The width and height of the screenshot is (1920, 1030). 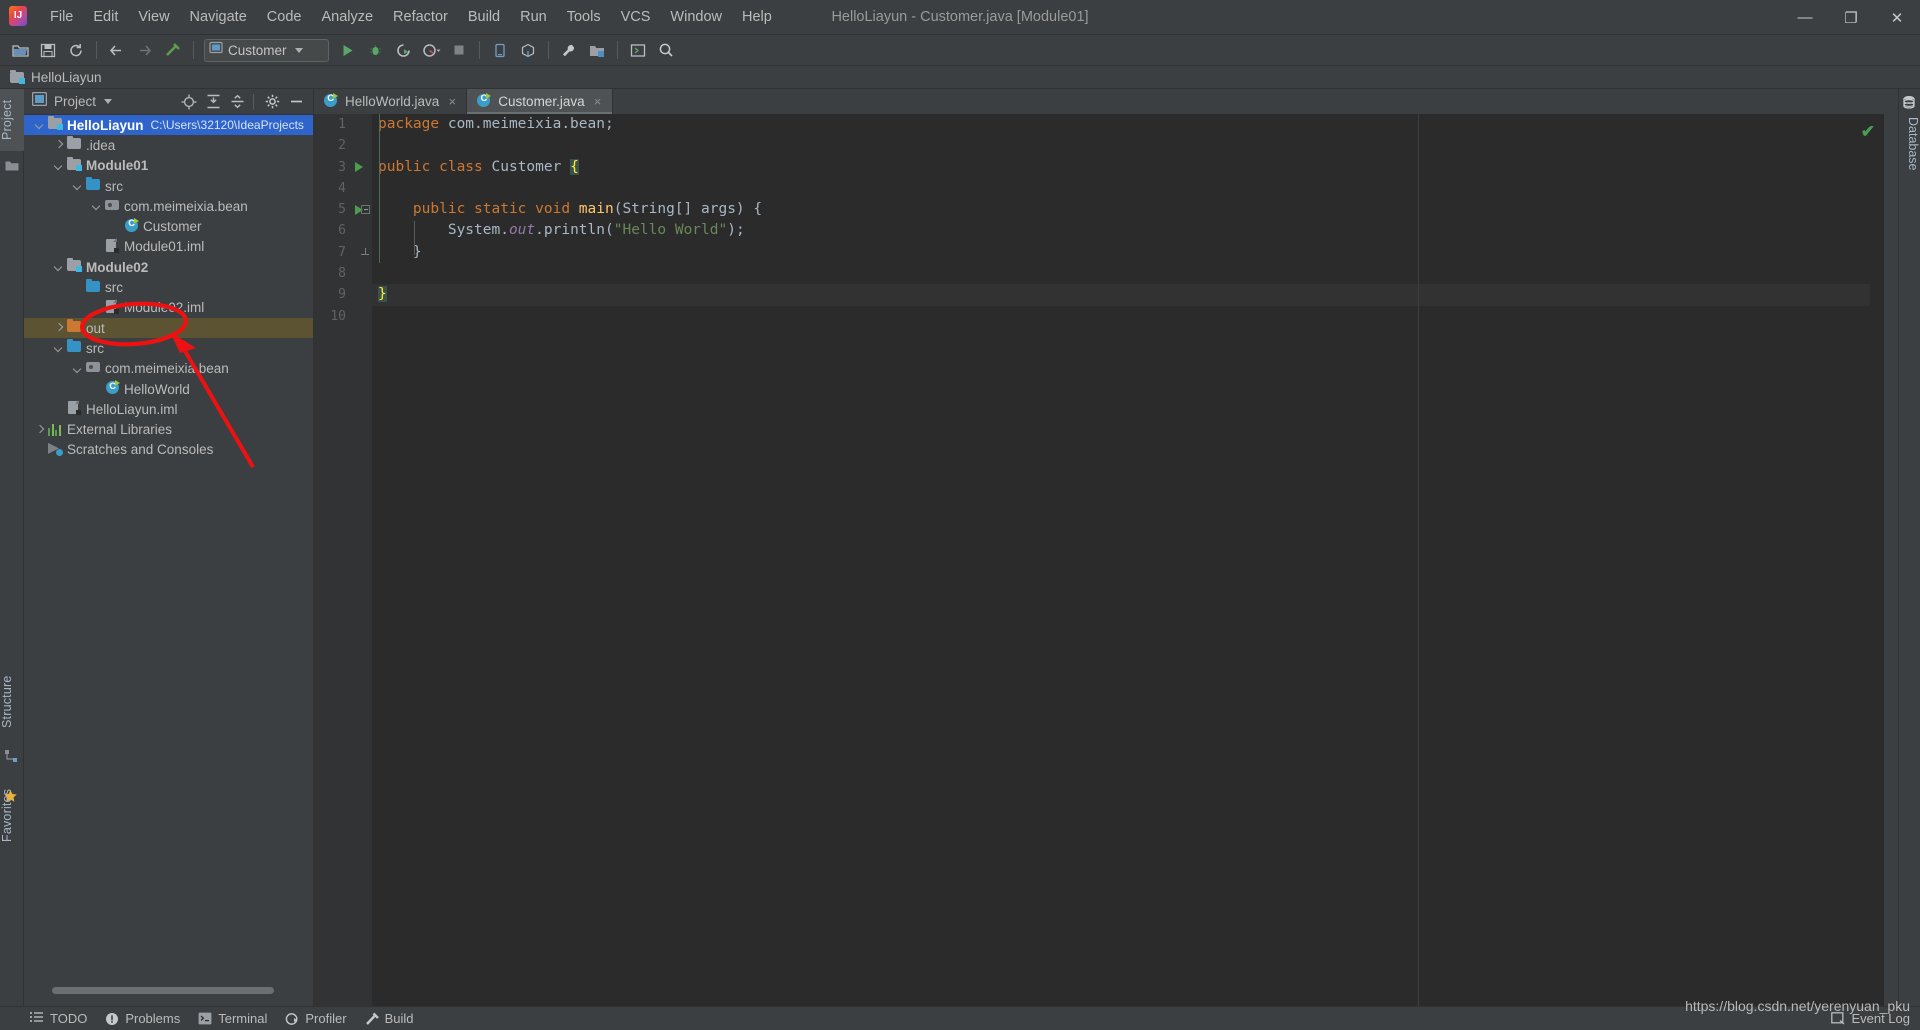 I want to click on close-button: ✕, so click(x=1897, y=17).